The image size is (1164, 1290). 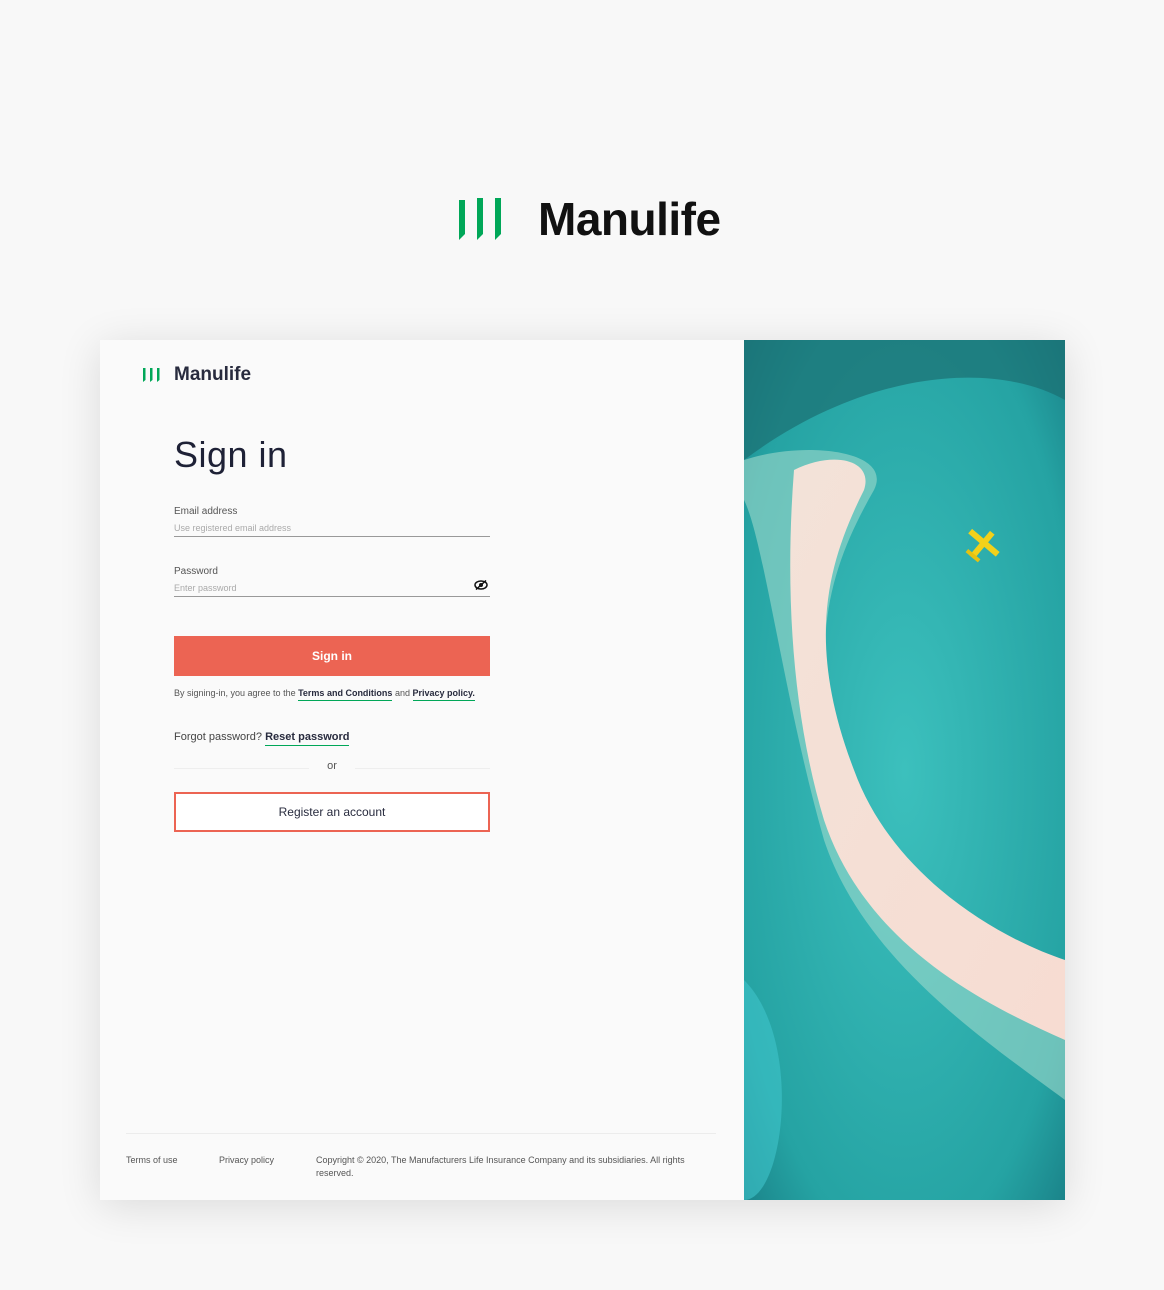 What do you see at coordinates (213, 374) in the screenshot?
I see `brand-name-small: Manulife` at bounding box center [213, 374].